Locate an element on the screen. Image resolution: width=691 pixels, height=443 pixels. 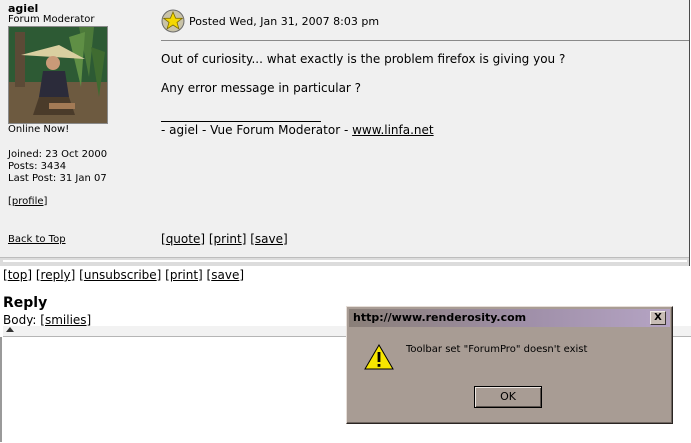
reply-heading: Reply is located at coordinates (25, 303).